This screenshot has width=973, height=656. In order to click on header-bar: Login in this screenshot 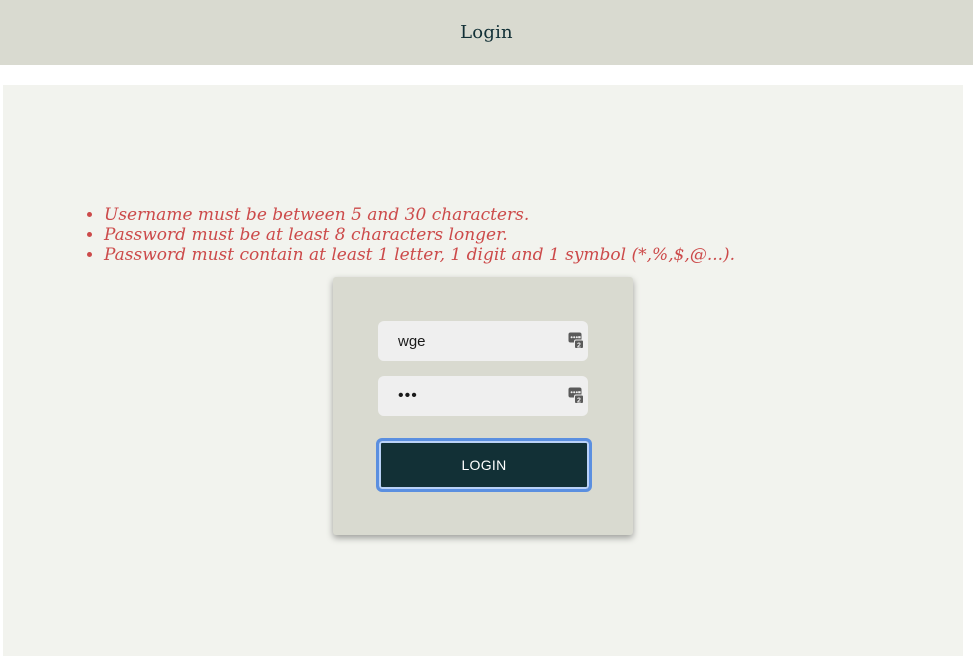, I will do `click(486, 32)`.